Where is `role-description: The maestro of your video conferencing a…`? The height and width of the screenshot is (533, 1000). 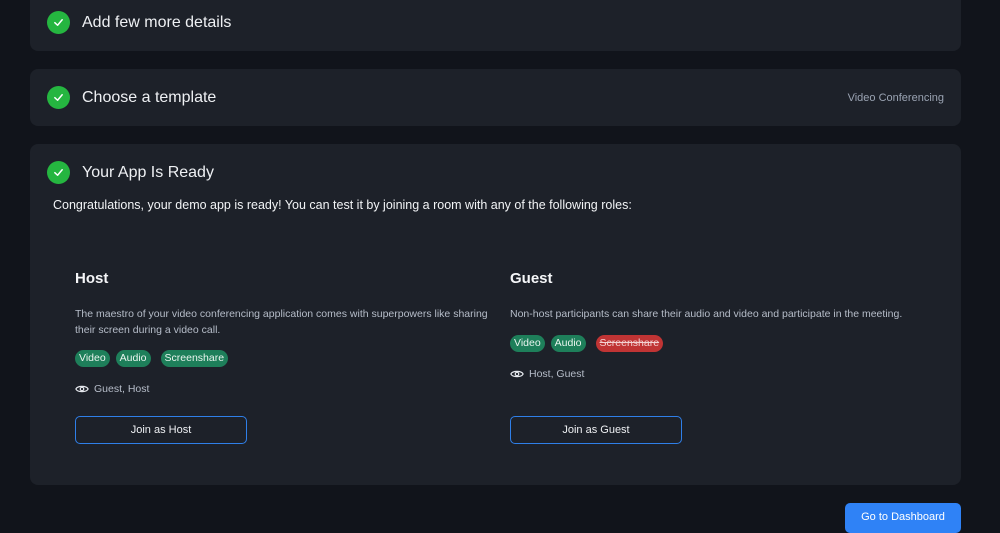 role-description: The maestro of your video conferencing a… is located at coordinates (281, 322).